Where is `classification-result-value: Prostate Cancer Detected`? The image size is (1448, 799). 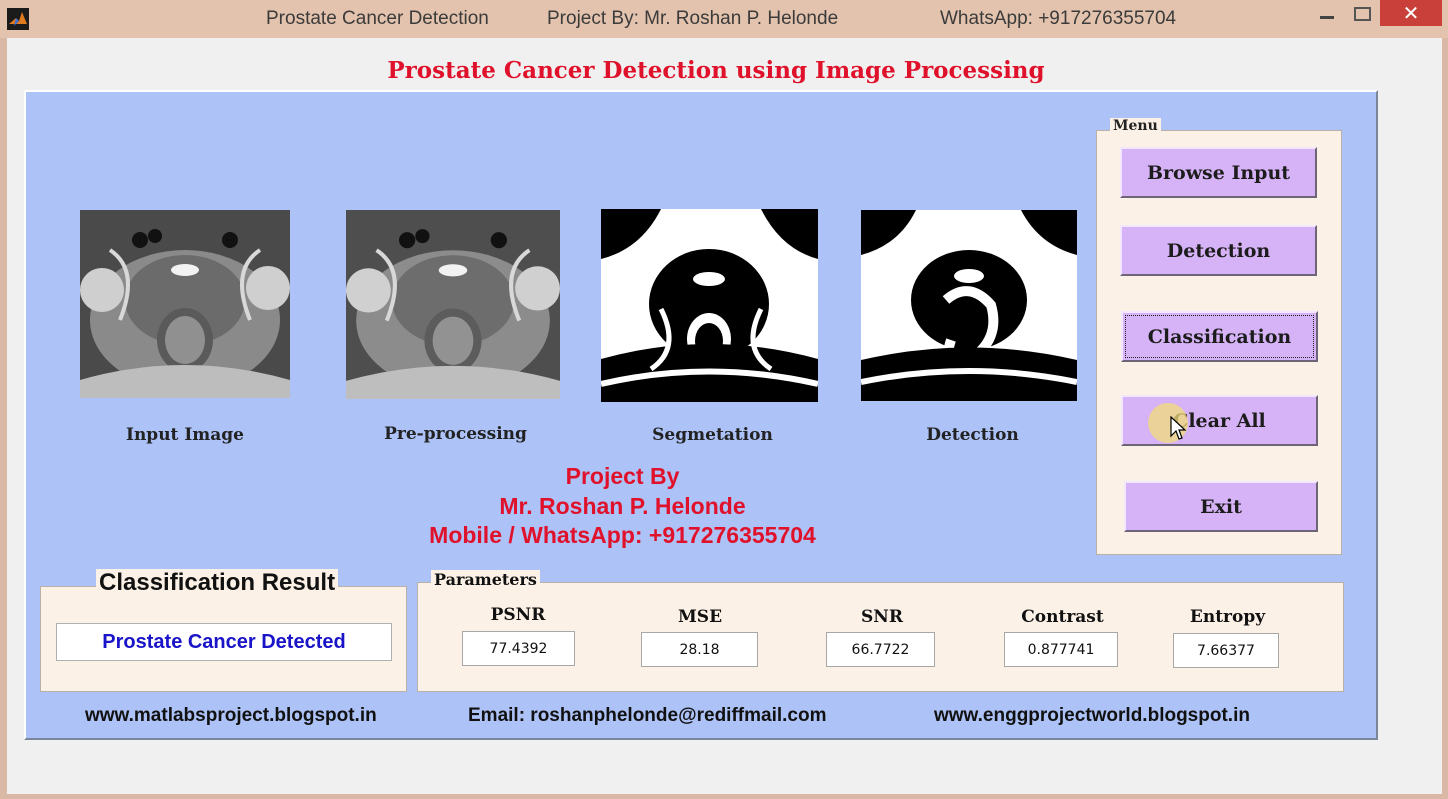
classification-result-value: Prostate Cancer Detected is located at coordinates (224, 642).